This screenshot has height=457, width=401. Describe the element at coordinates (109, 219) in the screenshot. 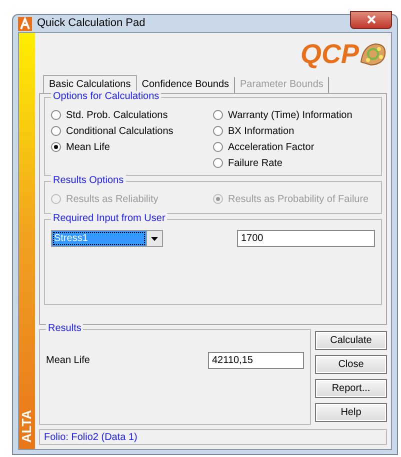

I see `group-title: Required Input from User` at that location.